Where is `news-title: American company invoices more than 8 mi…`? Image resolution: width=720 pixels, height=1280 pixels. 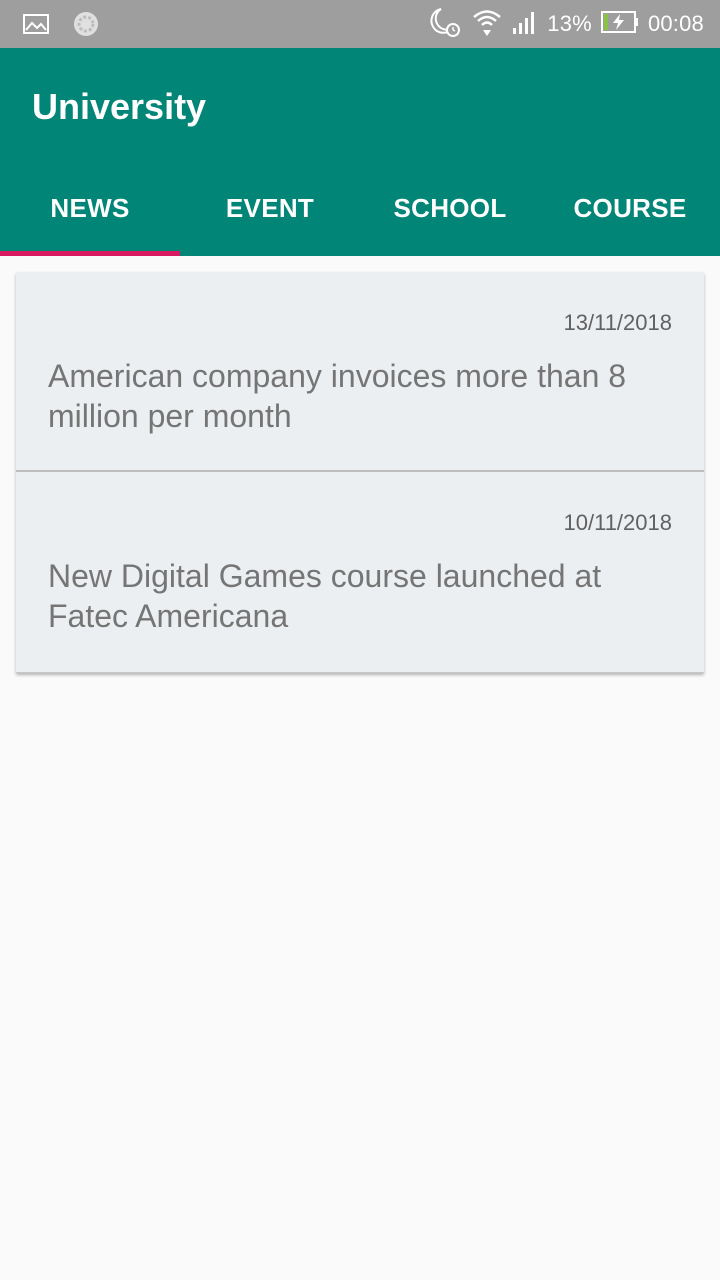 news-title: American company invoices more than 8 mi… is located at coordinates (337, 396).